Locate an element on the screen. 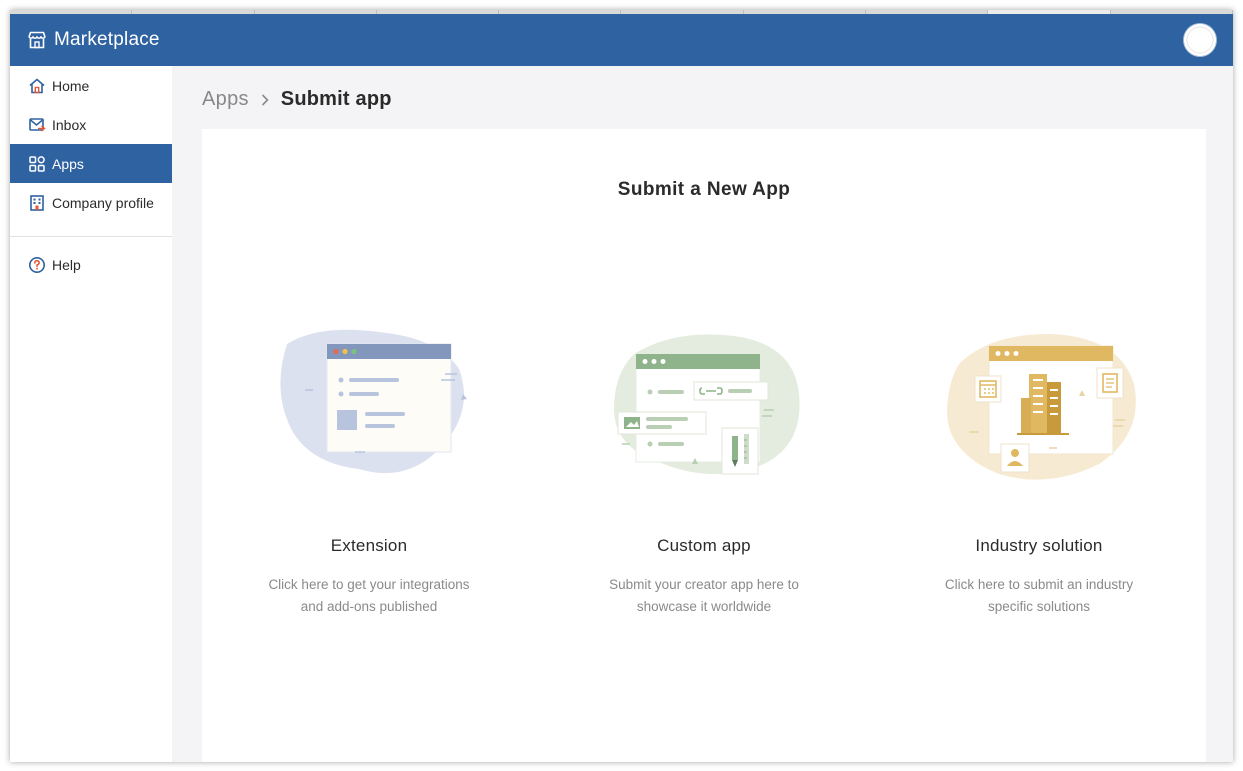 The height and width of the screenshot is (771, 1243). breadcrumb-current: Submit app is located at coordinates (336, 99).